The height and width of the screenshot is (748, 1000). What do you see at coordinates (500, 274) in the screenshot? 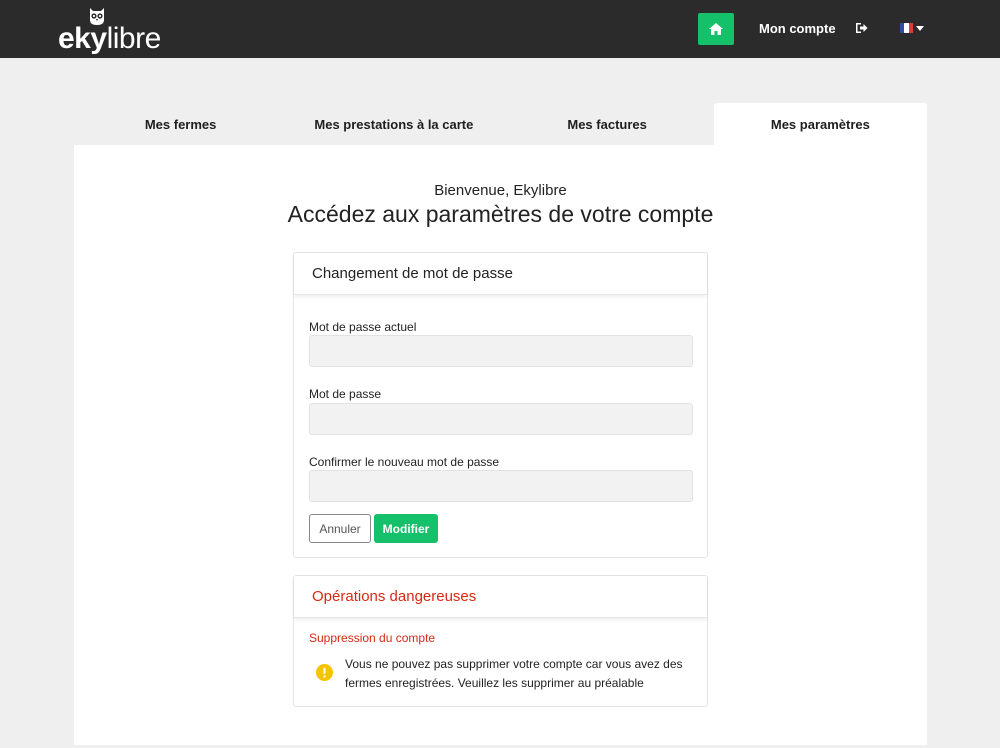
I see `password-card-title: Changement de mot de passe` at bounding box center [500, 274].